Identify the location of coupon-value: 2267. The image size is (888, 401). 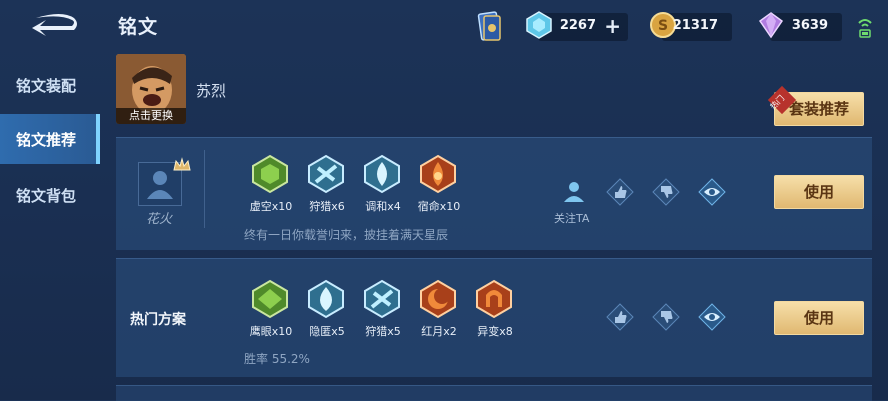
(577, 25).